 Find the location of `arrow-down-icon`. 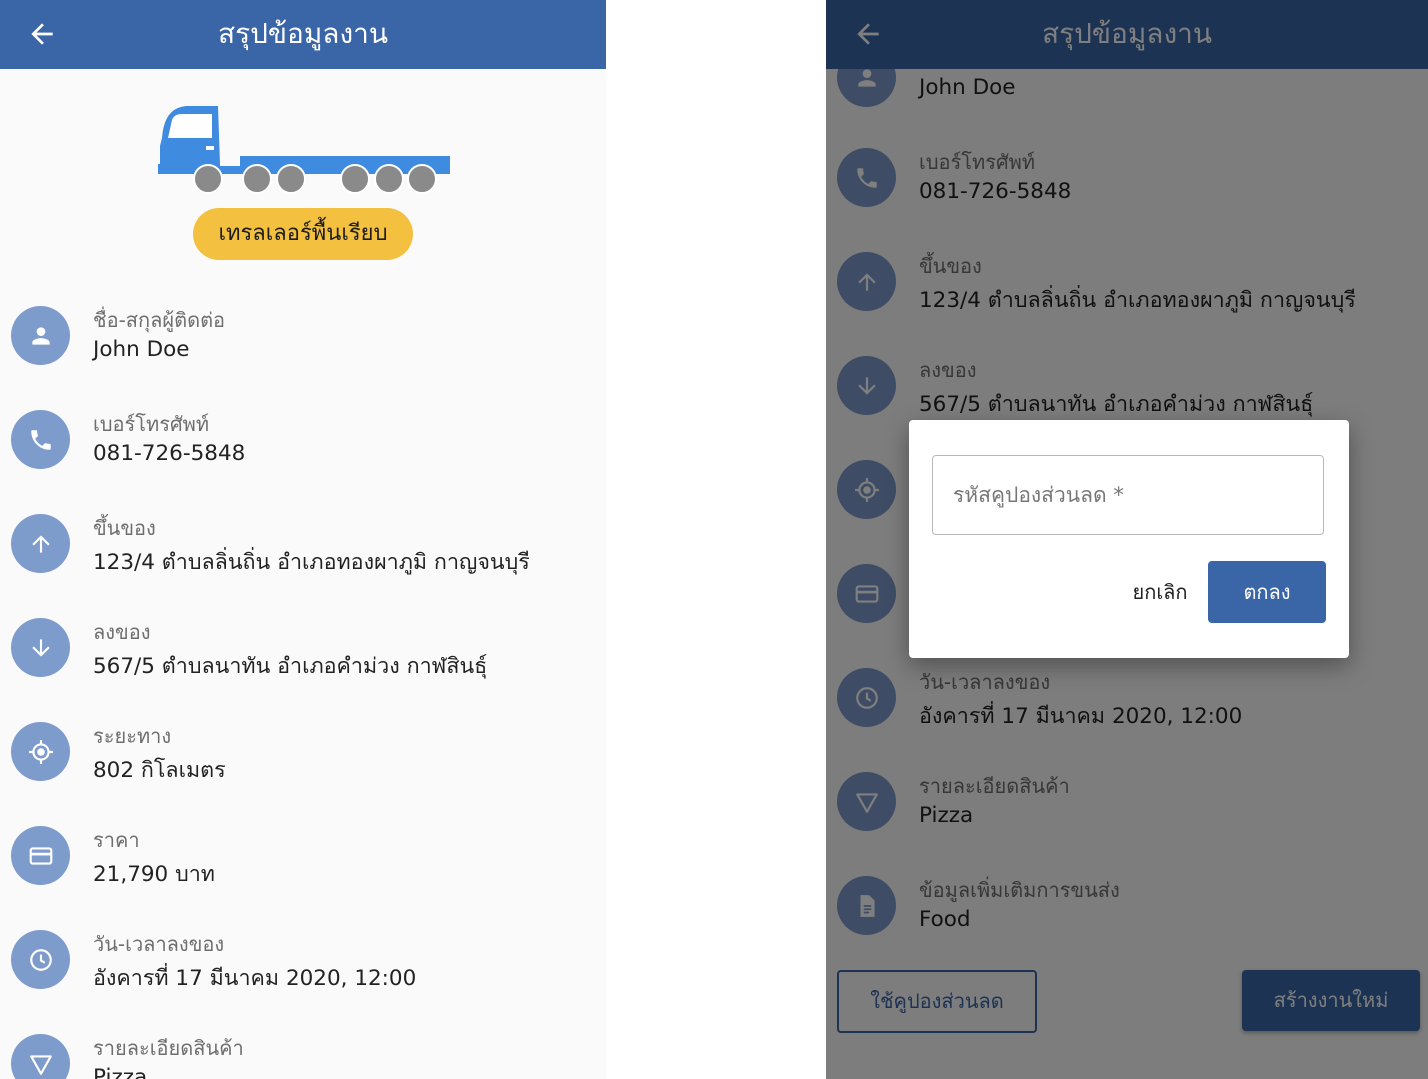

arrow-down-icon is located at coordinates (40, 647).